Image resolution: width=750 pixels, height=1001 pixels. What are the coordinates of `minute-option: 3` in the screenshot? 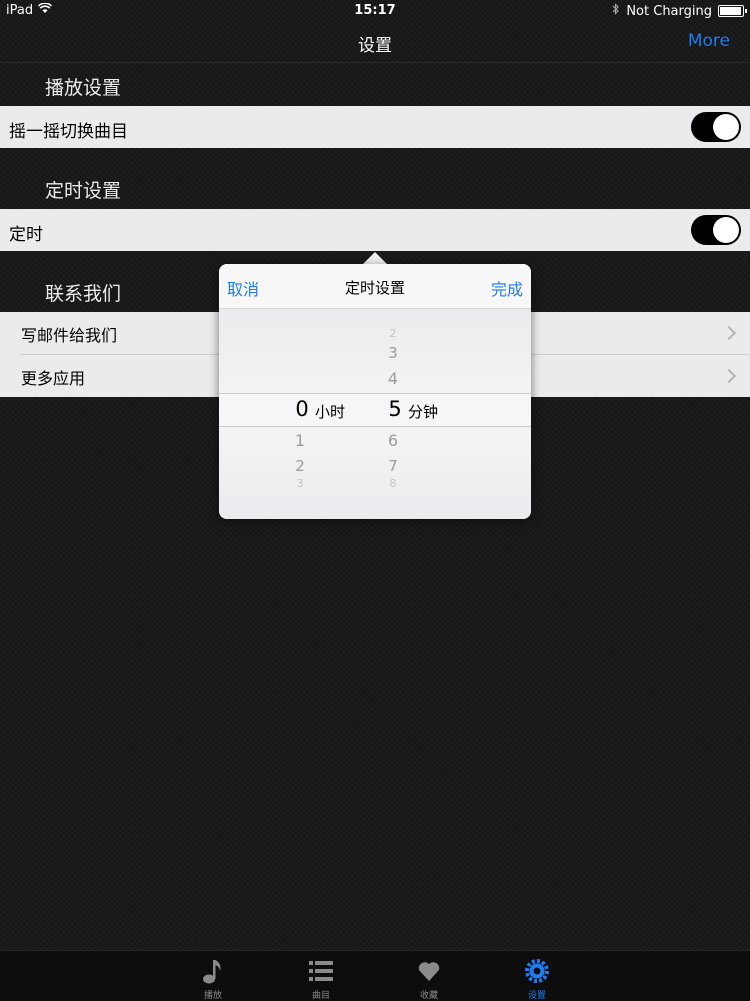 It's located at (393, 353).